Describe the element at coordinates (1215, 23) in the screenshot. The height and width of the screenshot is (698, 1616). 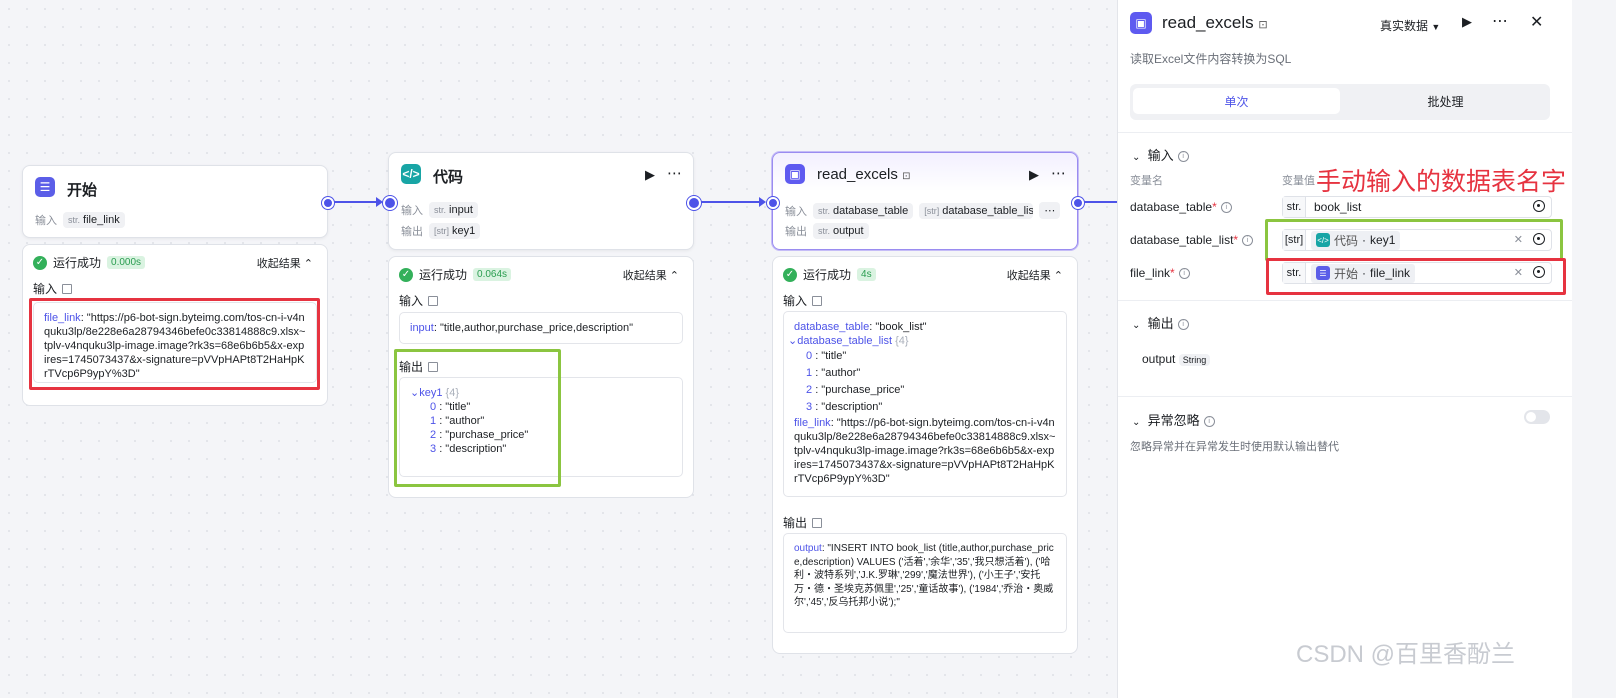
I see `sidebar-title: read_excels ⊡` at that location.